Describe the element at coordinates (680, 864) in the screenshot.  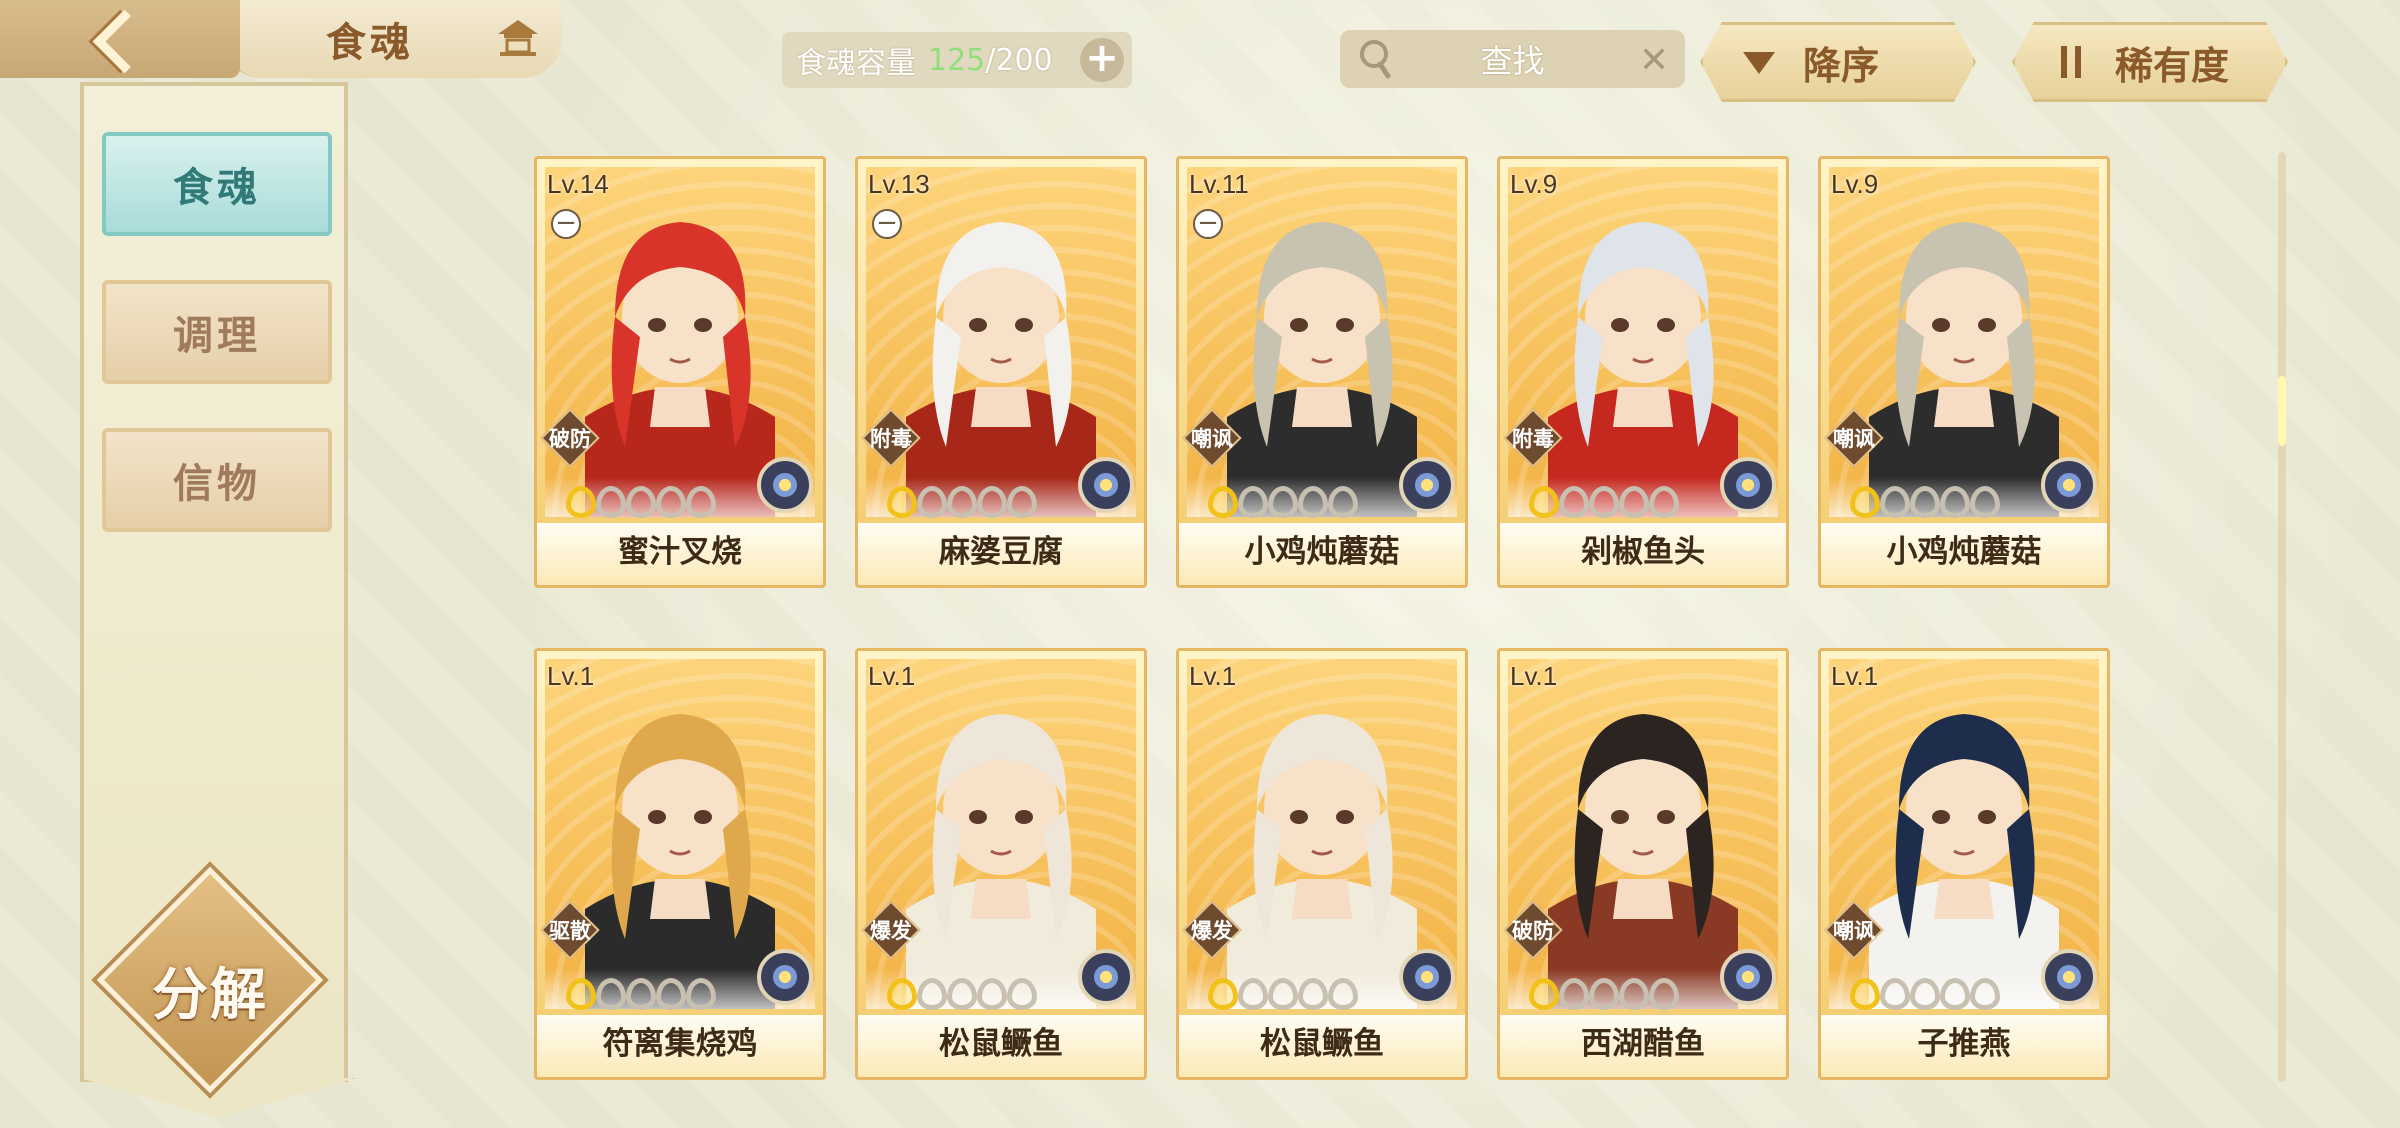
I see `character-card: Lv.1 驱散 符离集烧鸡` at that location.